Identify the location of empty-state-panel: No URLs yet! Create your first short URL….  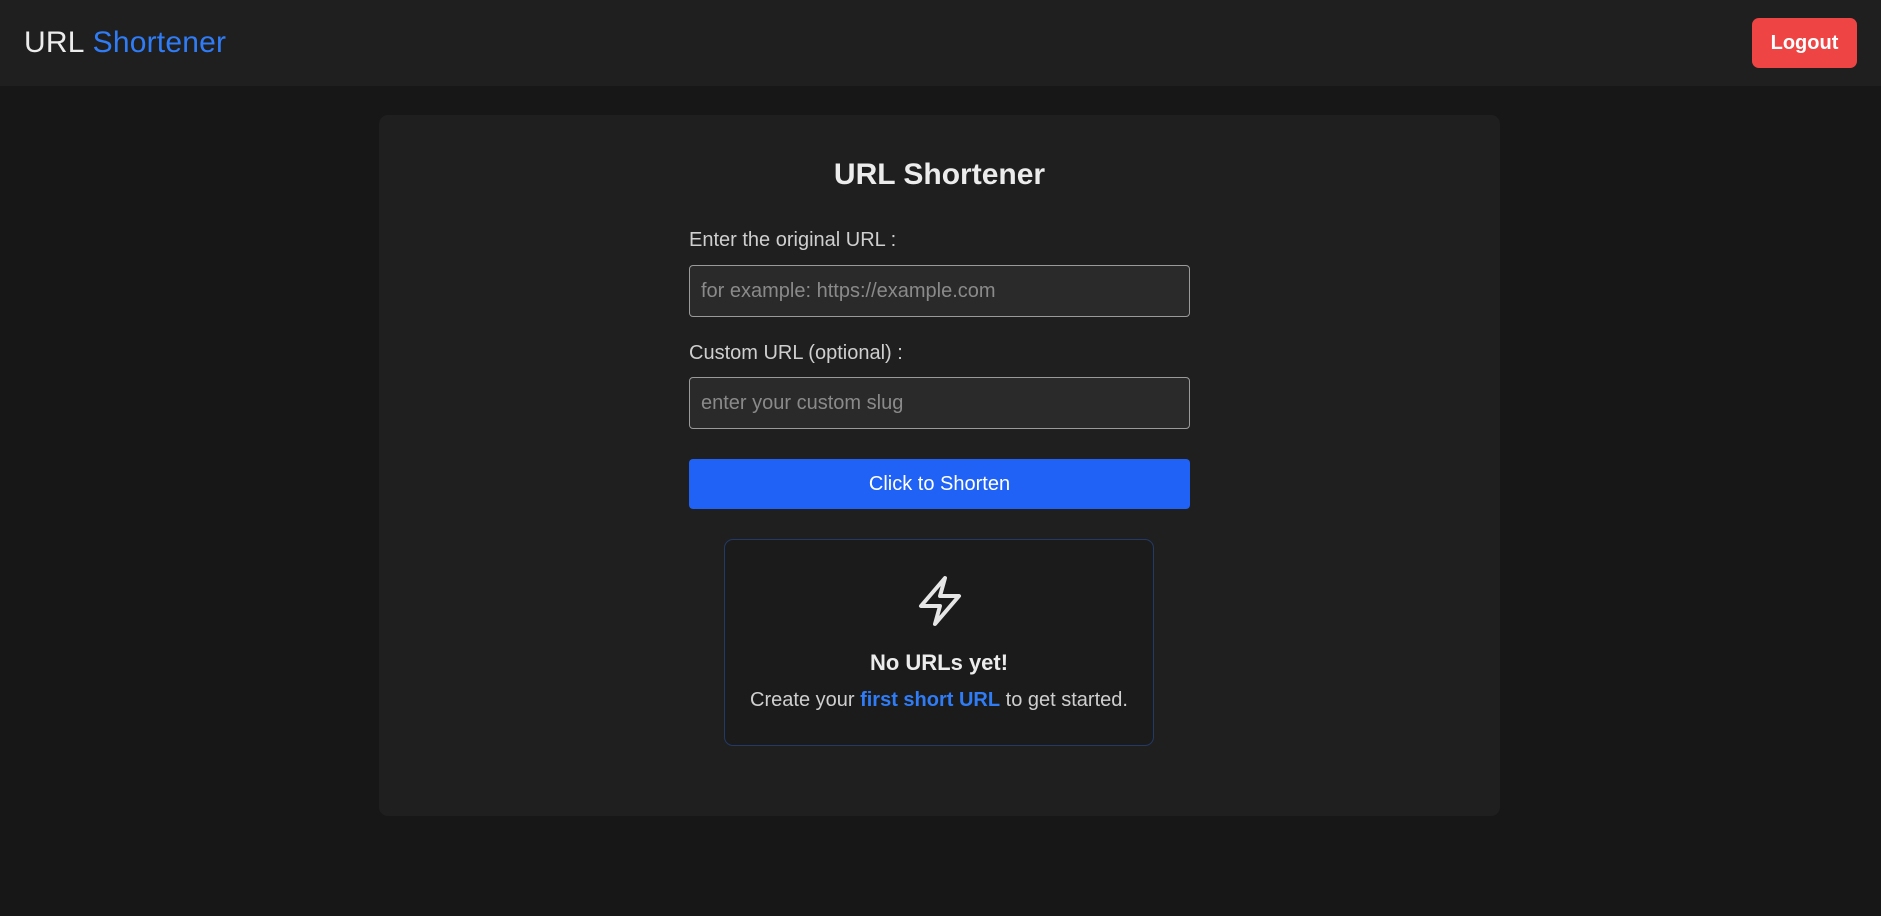
(939, 642).